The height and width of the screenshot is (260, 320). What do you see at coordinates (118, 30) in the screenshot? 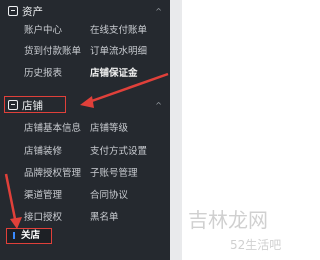
I see `menu-item-online-payment-bill: 在线支付账单` at bounding box center [118, 30].